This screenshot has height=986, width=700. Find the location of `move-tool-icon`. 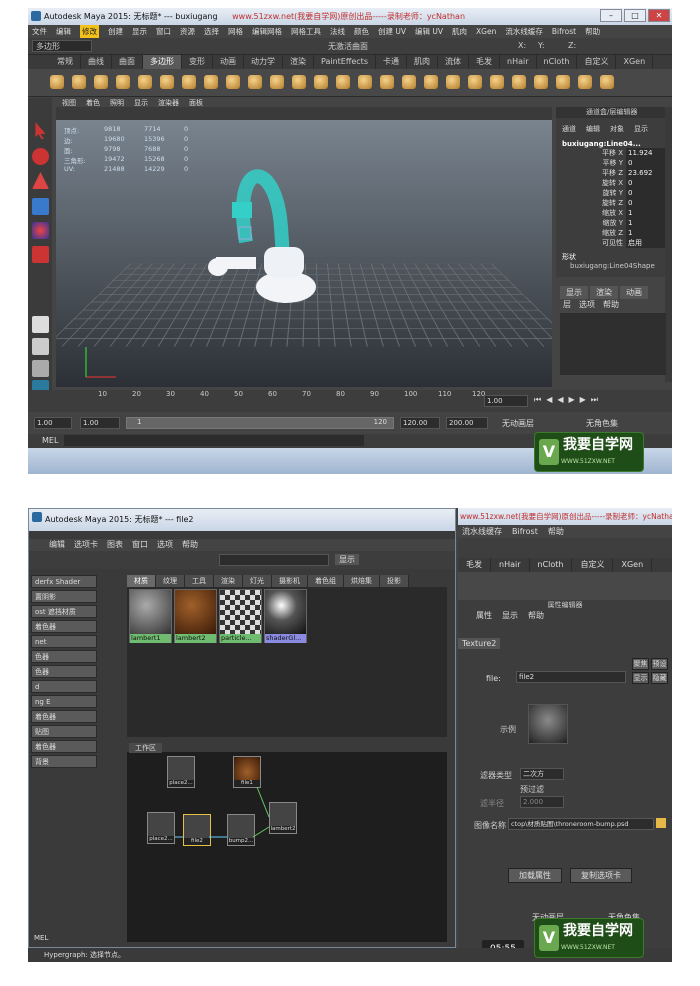

move-tool-icon is located at coordinates (40, 206).